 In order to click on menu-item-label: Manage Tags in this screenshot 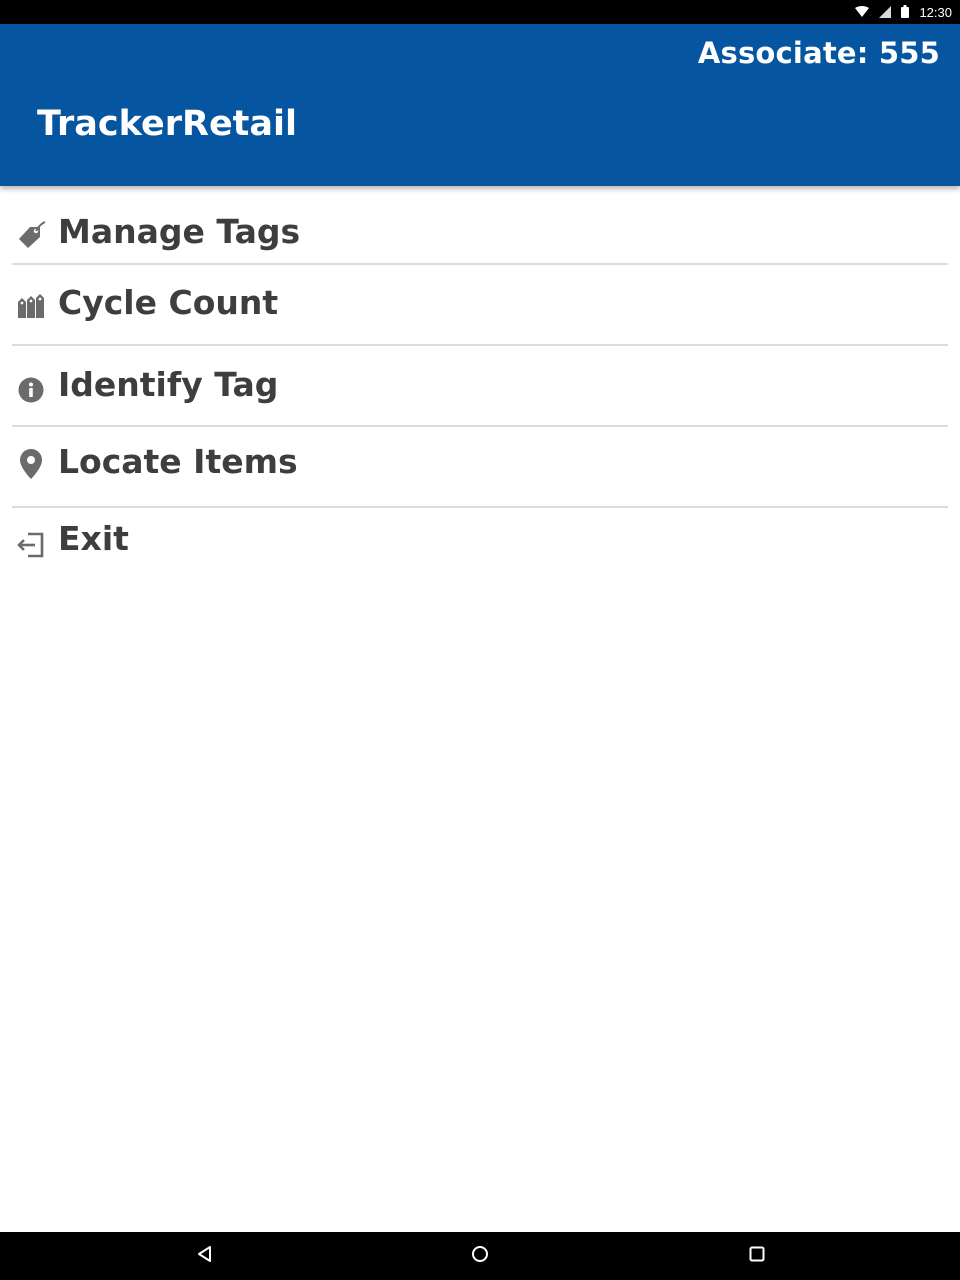, I will do `click(179, 231)`.